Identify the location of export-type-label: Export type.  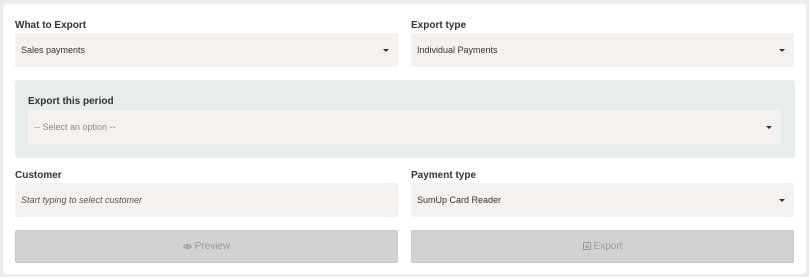
(439, 25).